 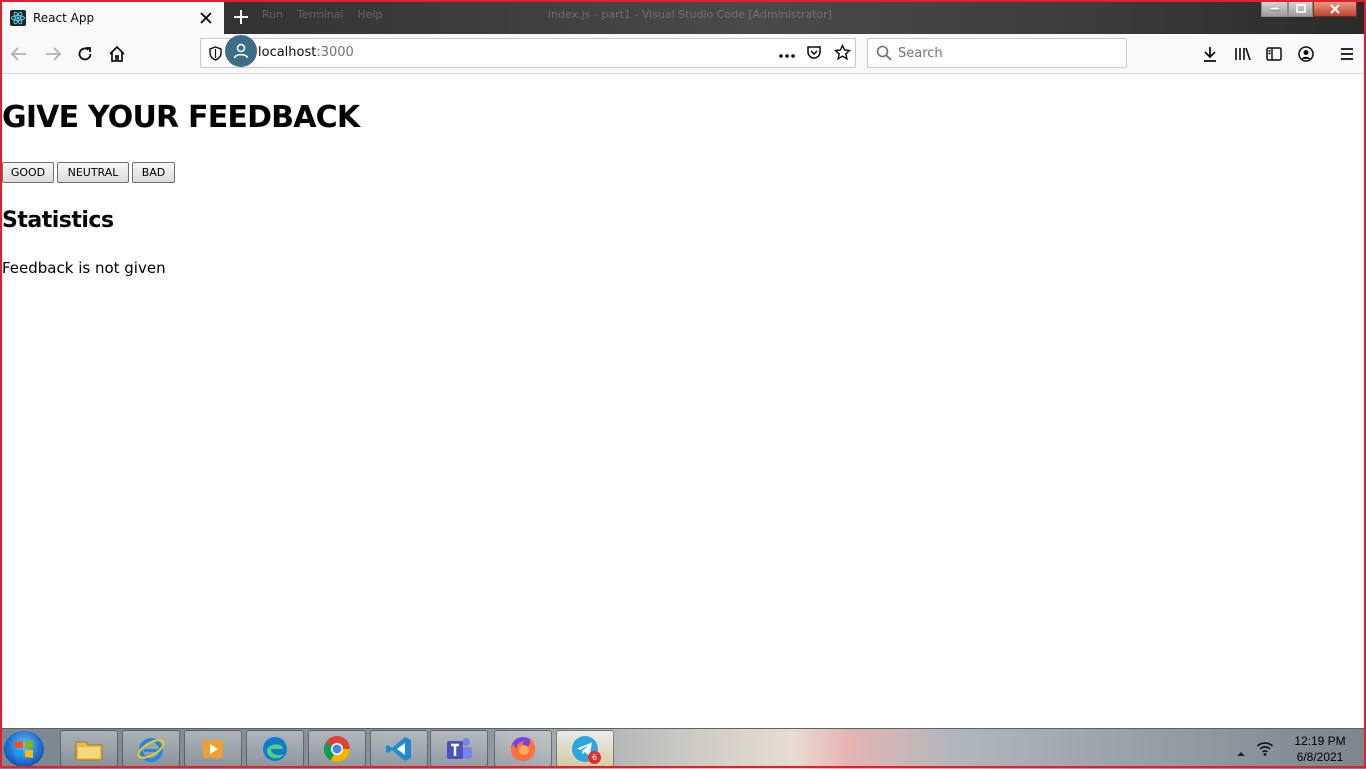 What do you see at coordinates (84, 268) in the screenshot?
I see `statistics-text: Feedback is not given` at bounding box center [84, 268].